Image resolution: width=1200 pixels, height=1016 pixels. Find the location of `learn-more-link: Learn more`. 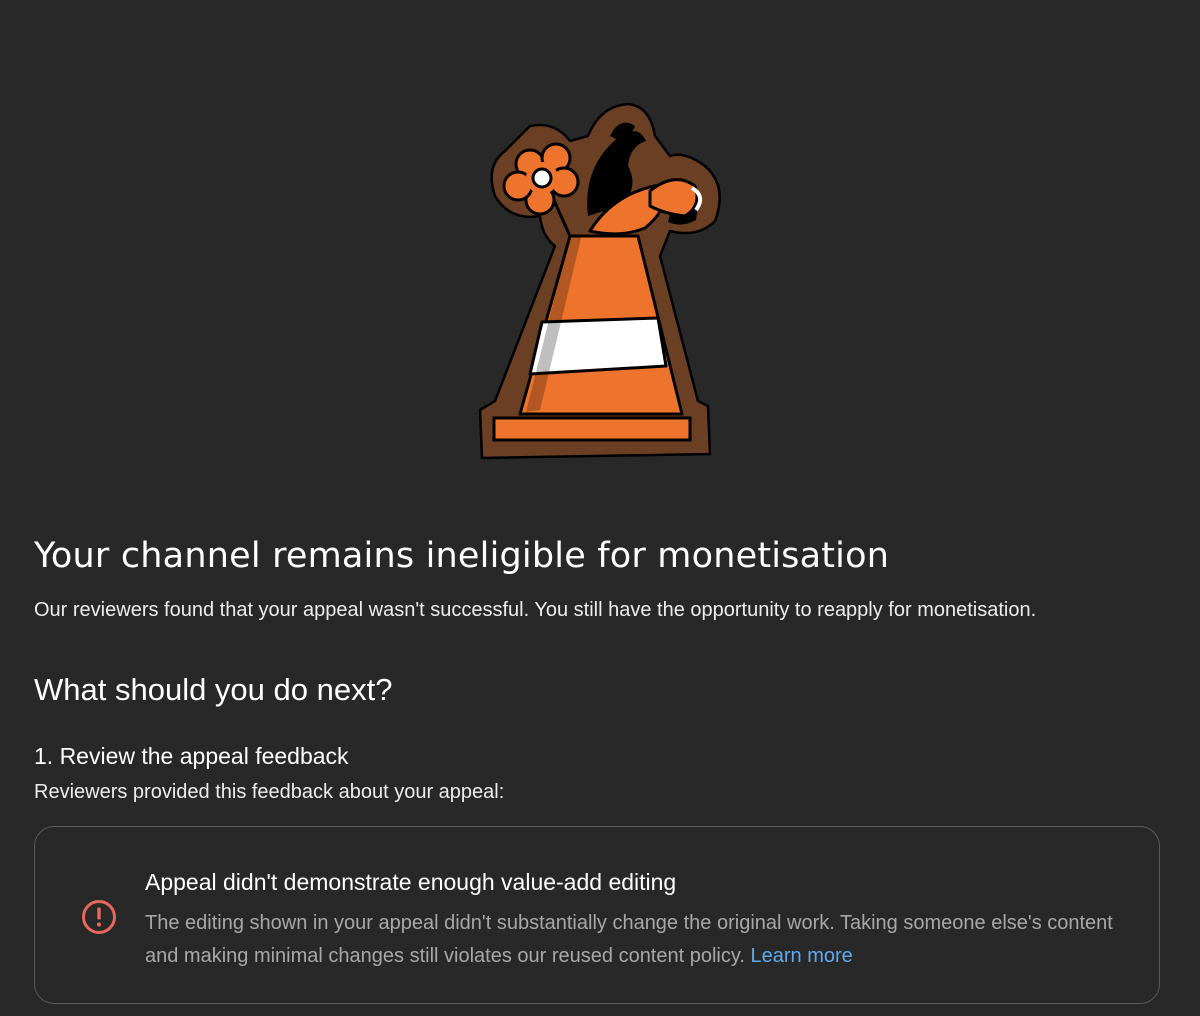

learn-more-link: Learn more is located at coordinates (802, 956).